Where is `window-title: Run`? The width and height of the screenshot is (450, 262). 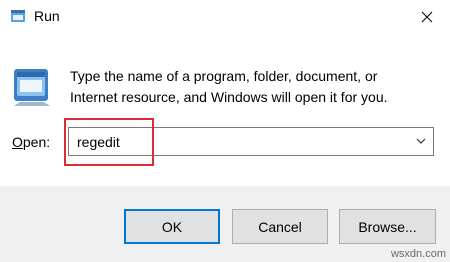
window-title: Run is located at coordinates (47, 16).